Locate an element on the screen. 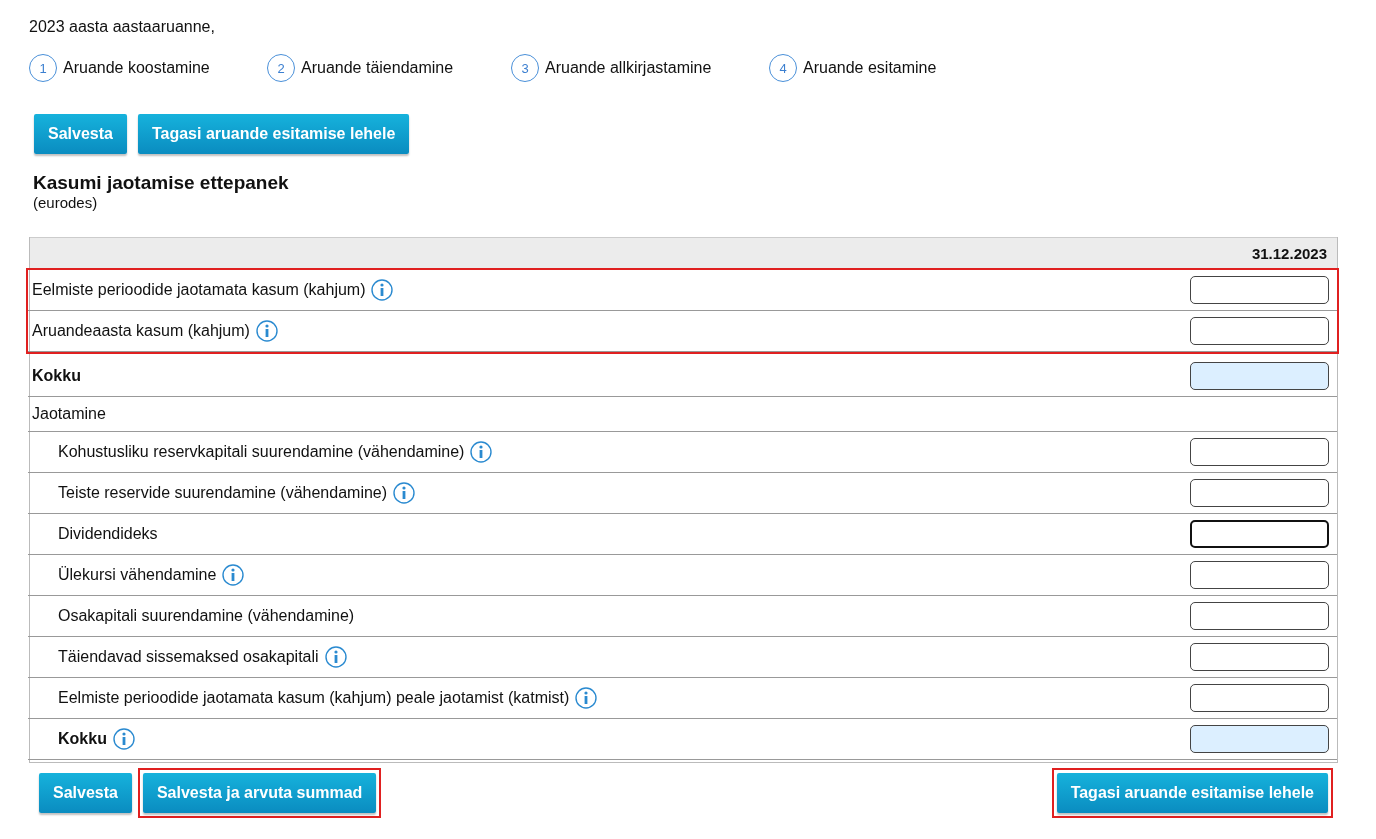 This screenshot has height=839, width=1376. unit-label: (eurodes) is located at coordinates (66, 202).